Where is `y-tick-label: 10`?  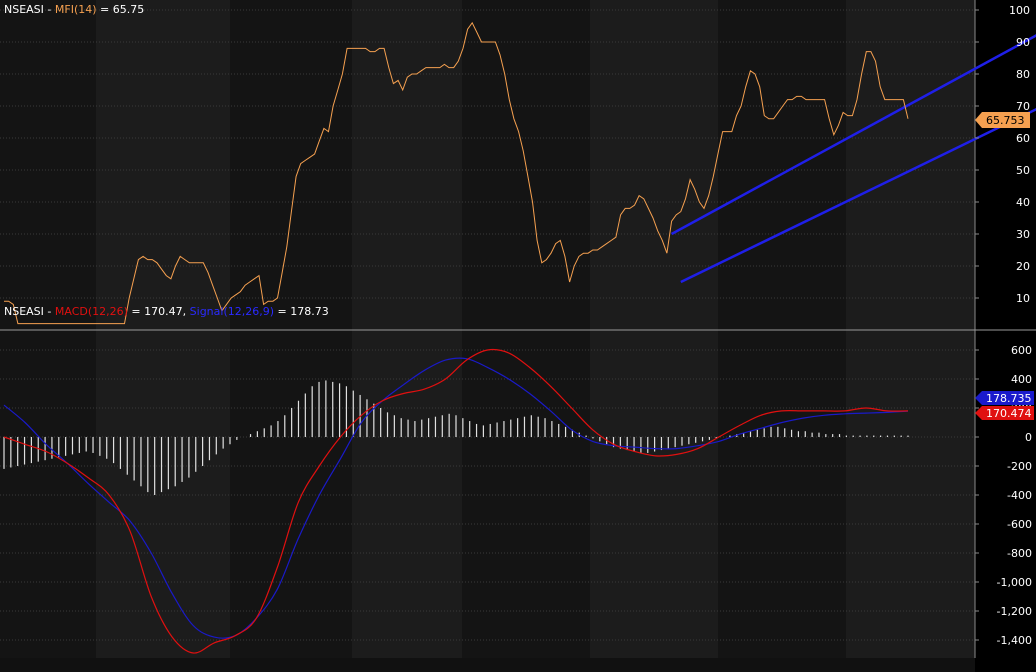
y-tick-label: 10 is located at coordinates (1023, 298).